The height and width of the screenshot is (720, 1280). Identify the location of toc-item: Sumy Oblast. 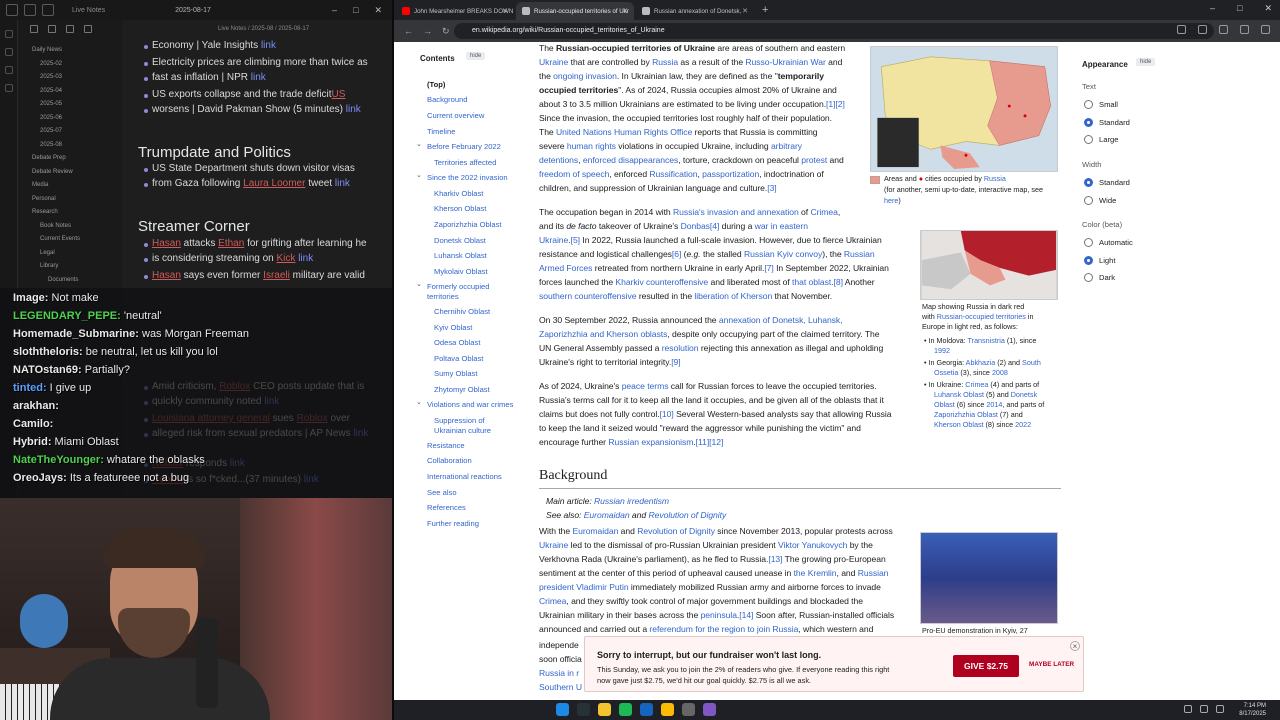
(455, 373).